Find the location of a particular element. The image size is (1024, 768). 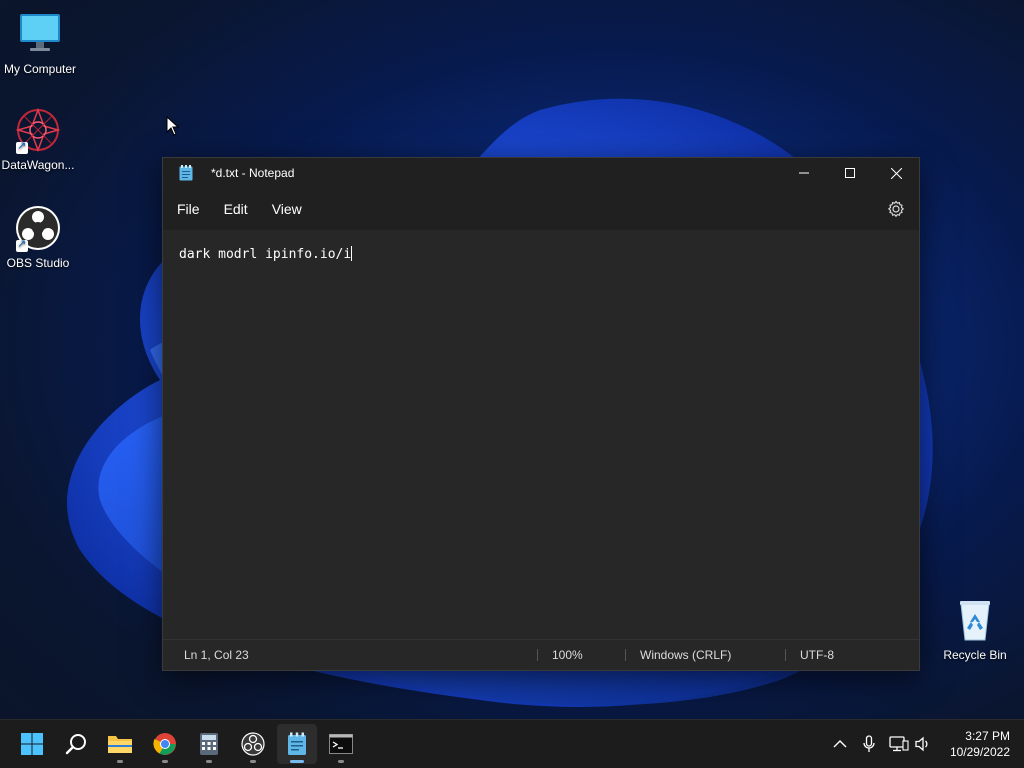

editor-text: dark modrl ipinfo.io/i is located at coordinates (266, 254).